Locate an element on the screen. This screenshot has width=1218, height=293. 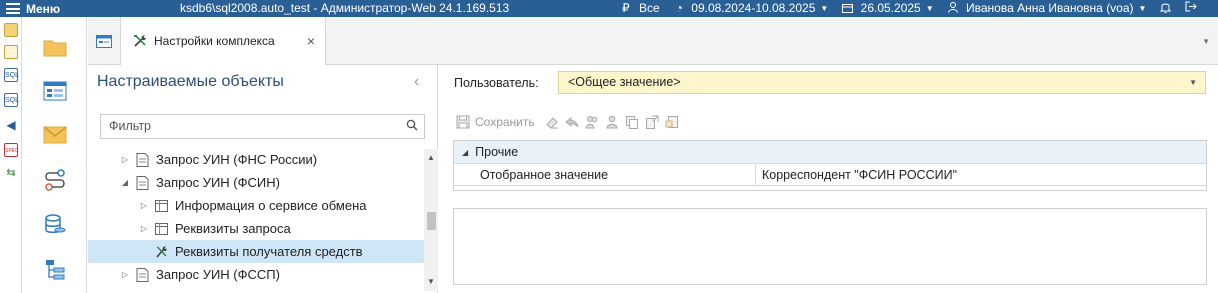
toolbar: Сохранить is located at coordinates (567, 122).